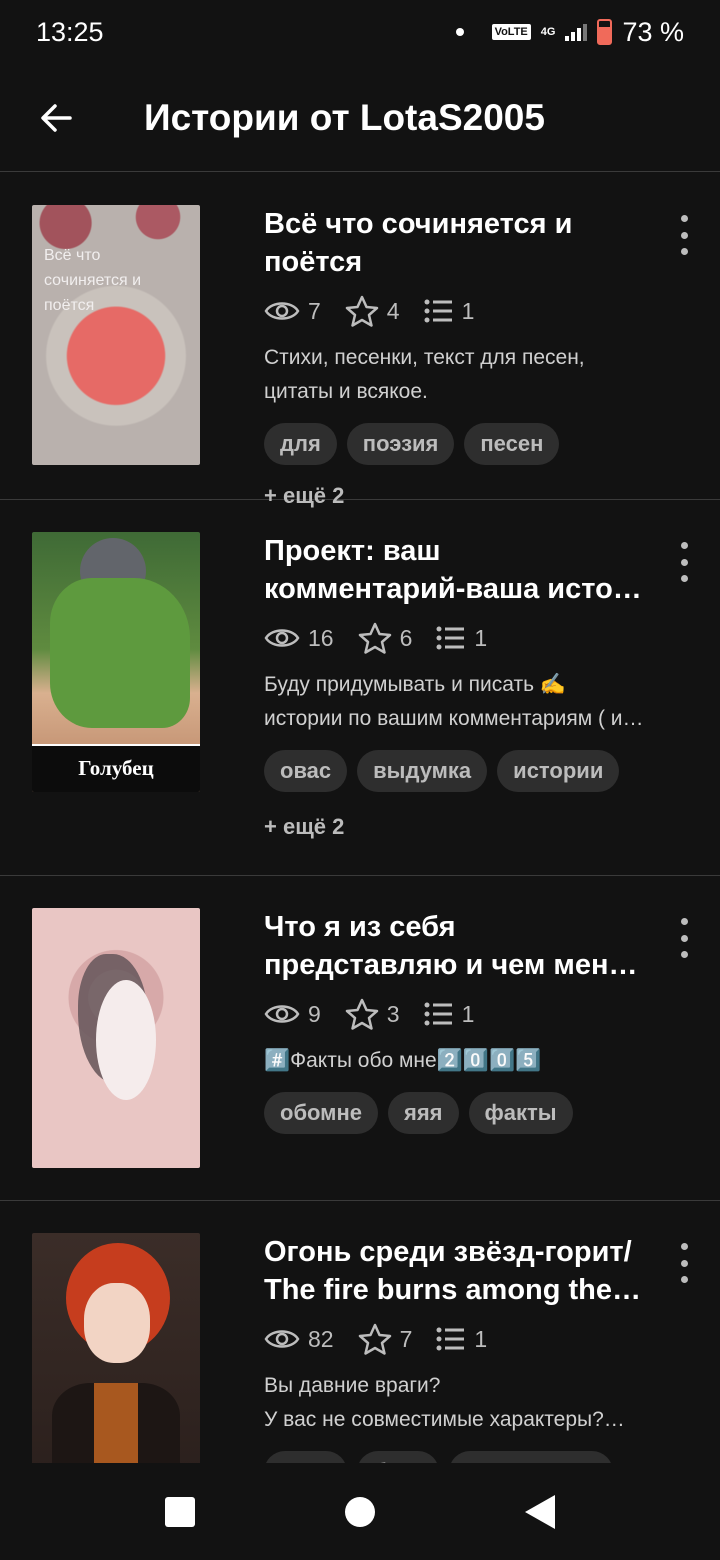  I want to click on story-title: Всё что сочиняется и поётся, so click(454, 243).